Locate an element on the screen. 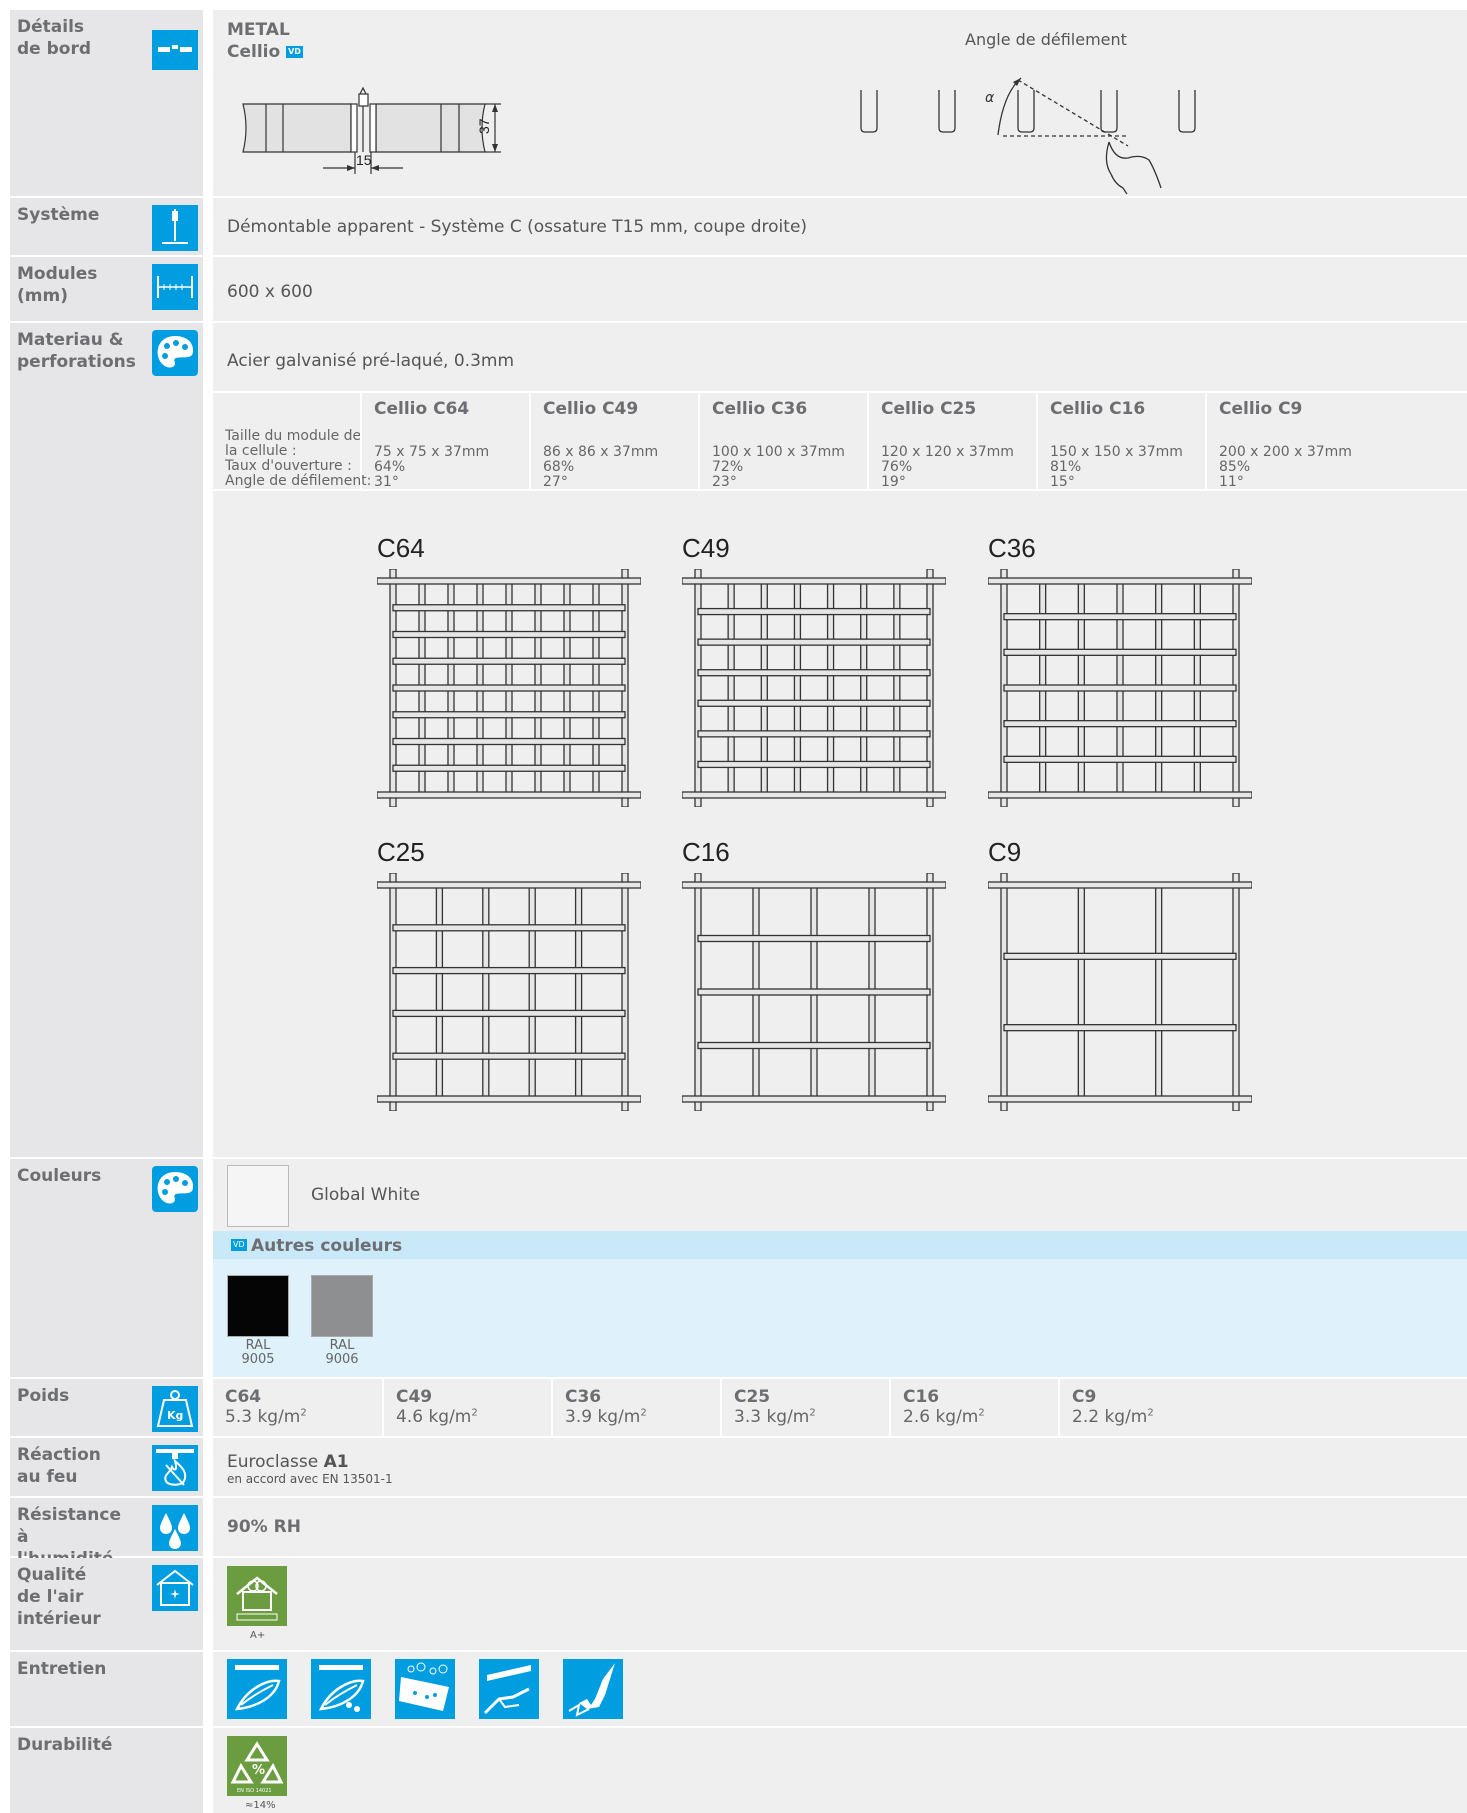  perforation-name: Cellio C25 is located at coordinates (929, 409).